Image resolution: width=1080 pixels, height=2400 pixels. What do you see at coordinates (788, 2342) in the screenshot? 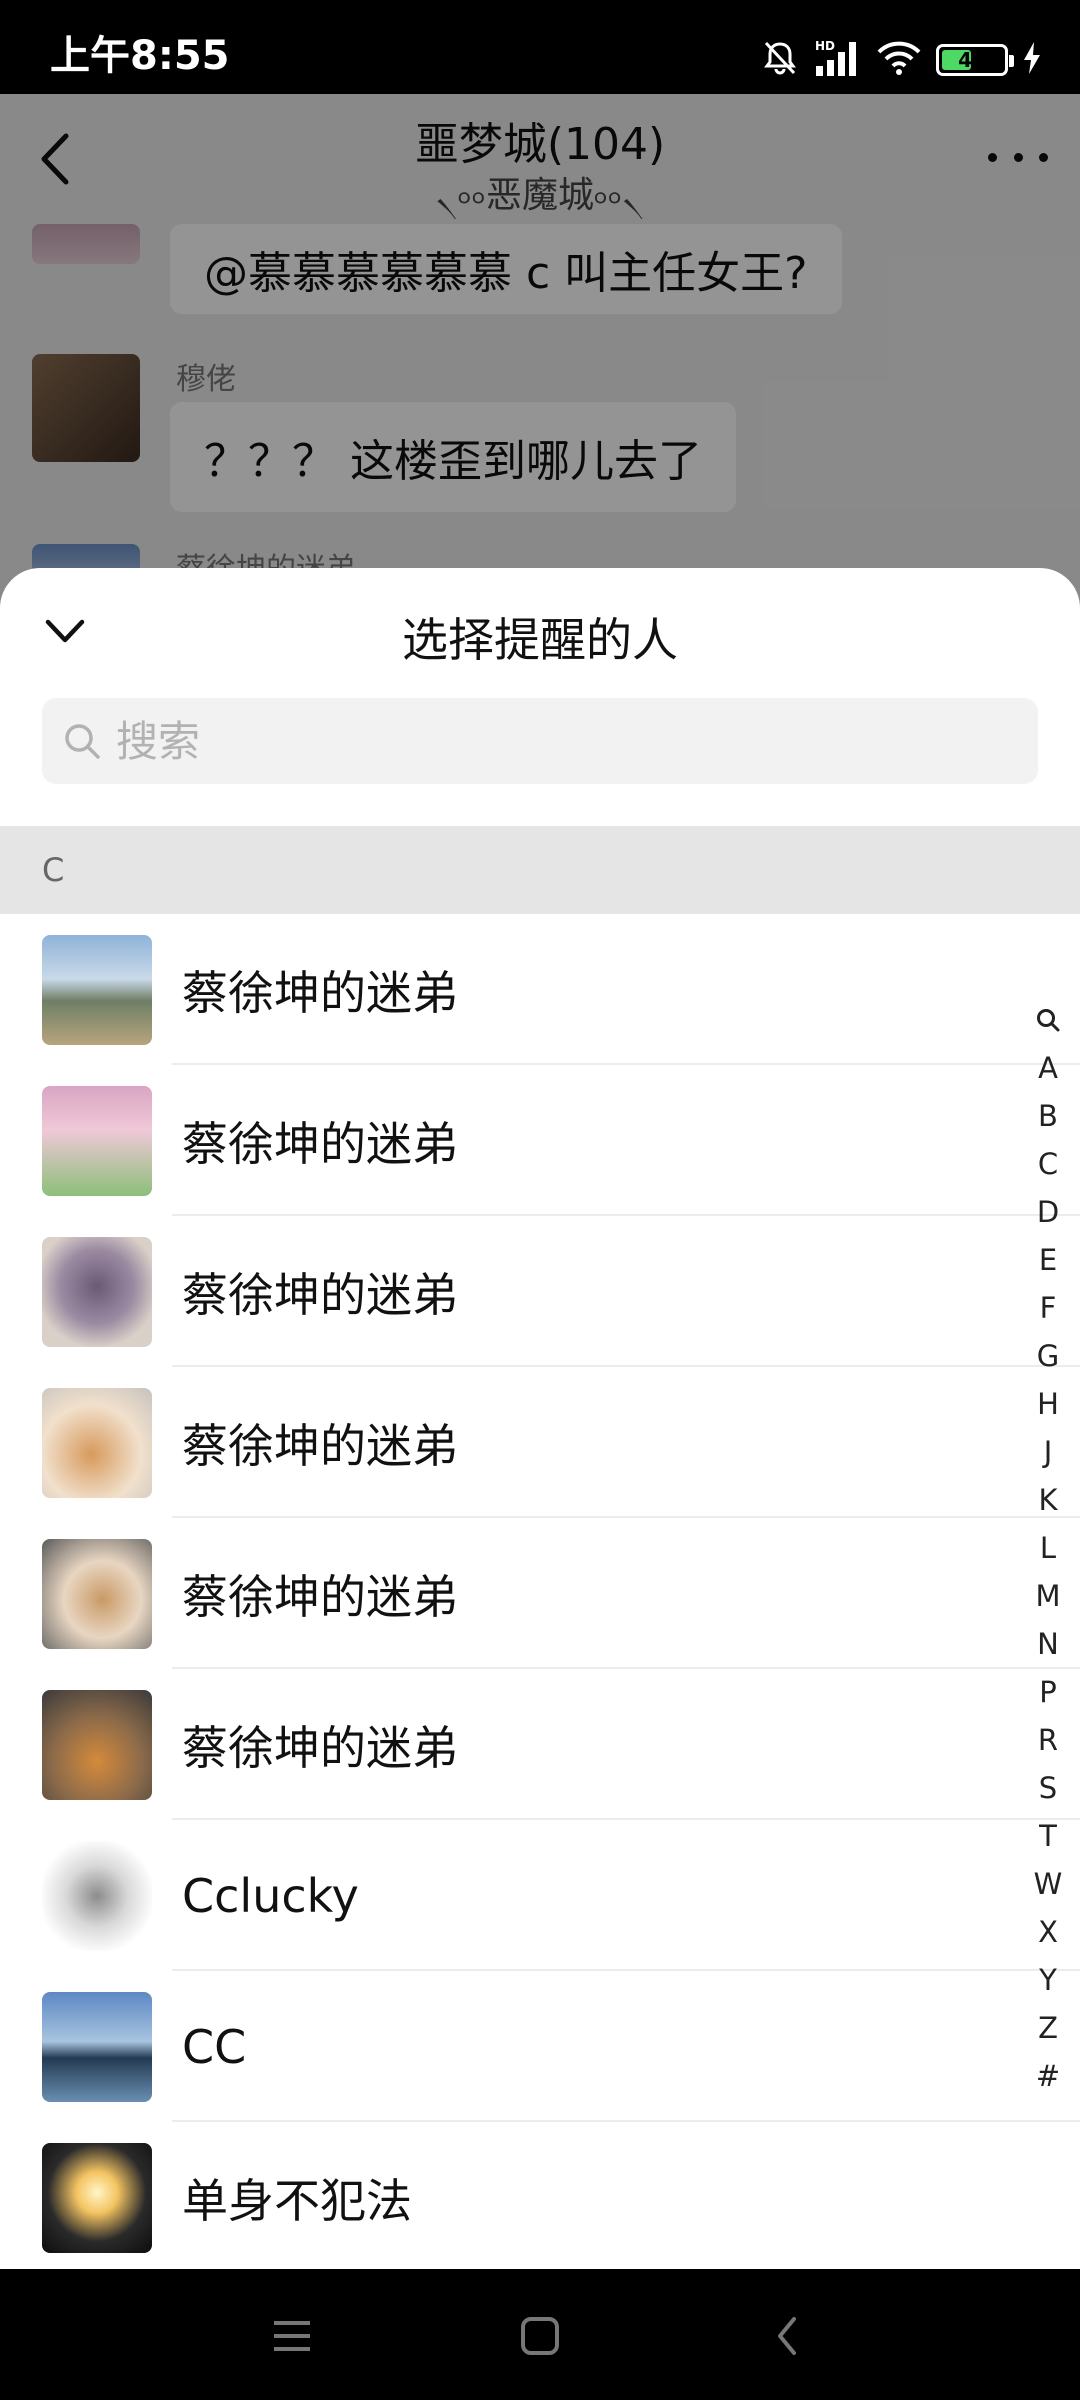
I see `back-triangle-icon` at bounding box center [788, 2342].